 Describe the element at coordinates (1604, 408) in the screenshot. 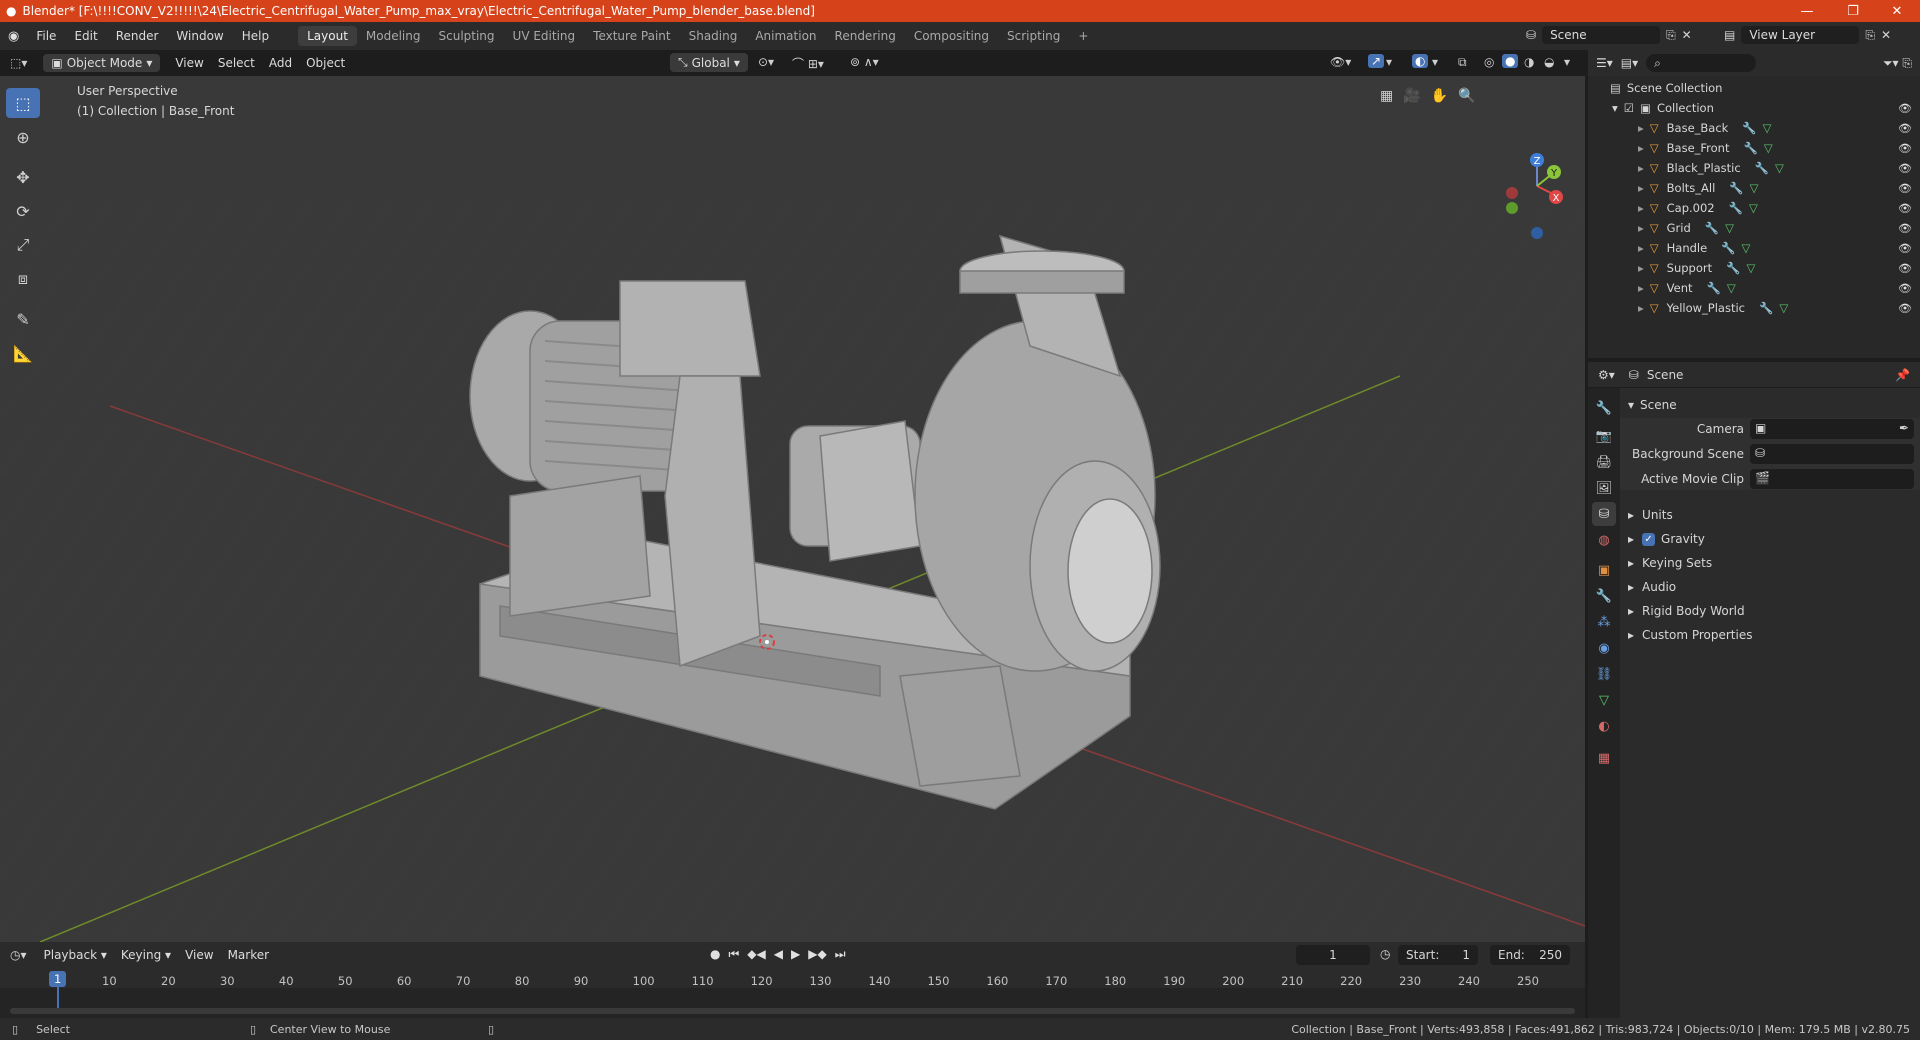

I see `tool-tab-icon: 🔧` at that location.